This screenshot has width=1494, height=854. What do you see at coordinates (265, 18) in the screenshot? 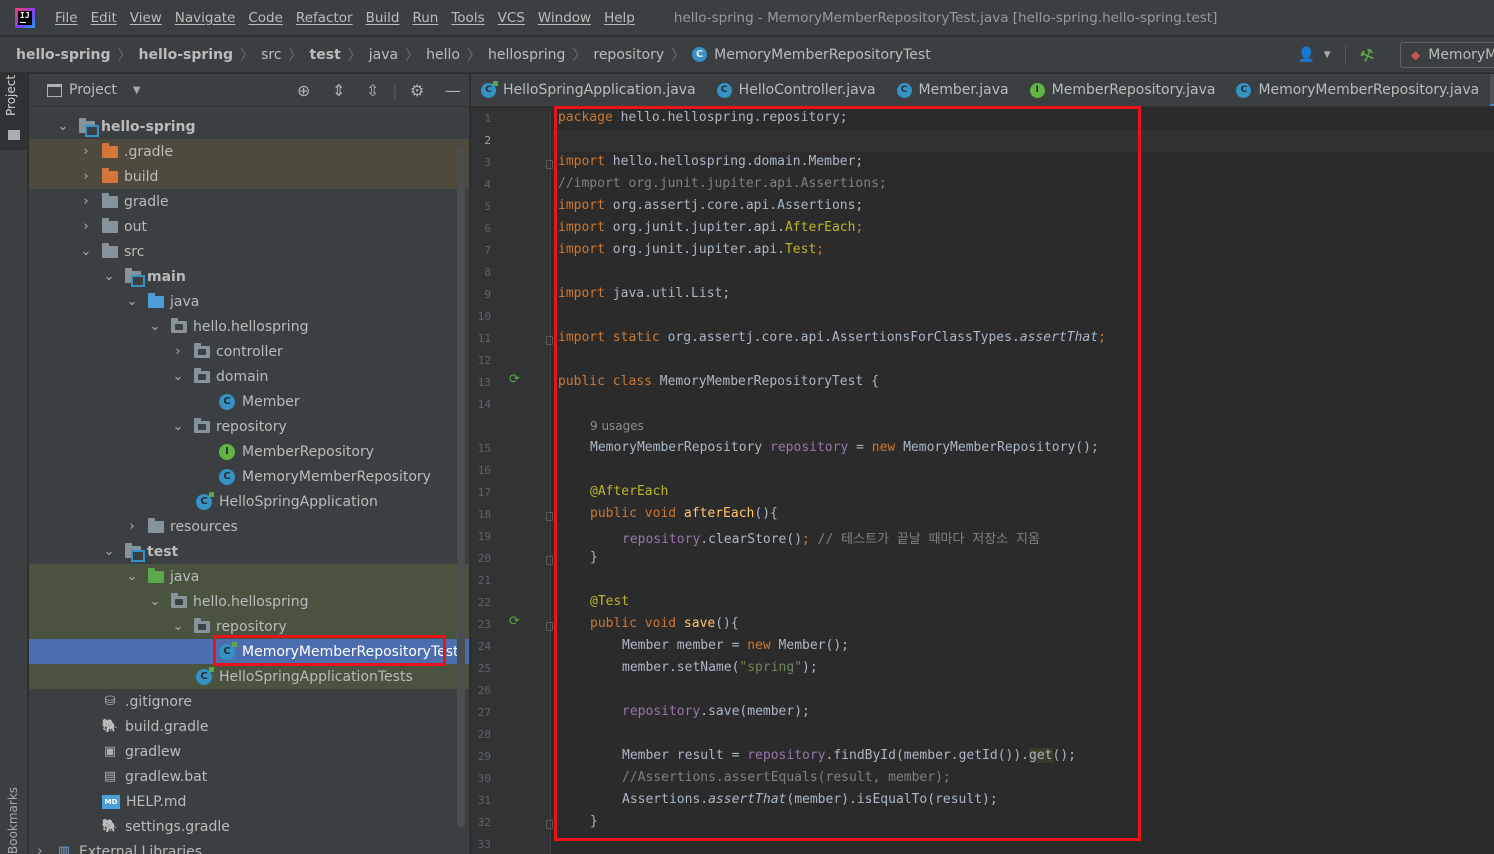
I see `menu-code: Code` at bounding box center [265, 18].